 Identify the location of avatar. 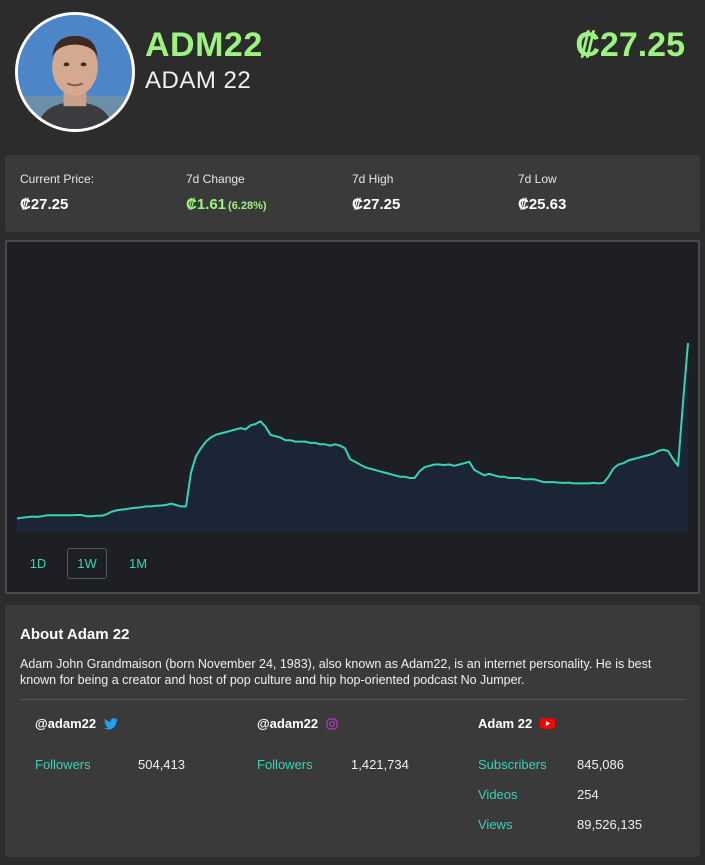
(75, 72).